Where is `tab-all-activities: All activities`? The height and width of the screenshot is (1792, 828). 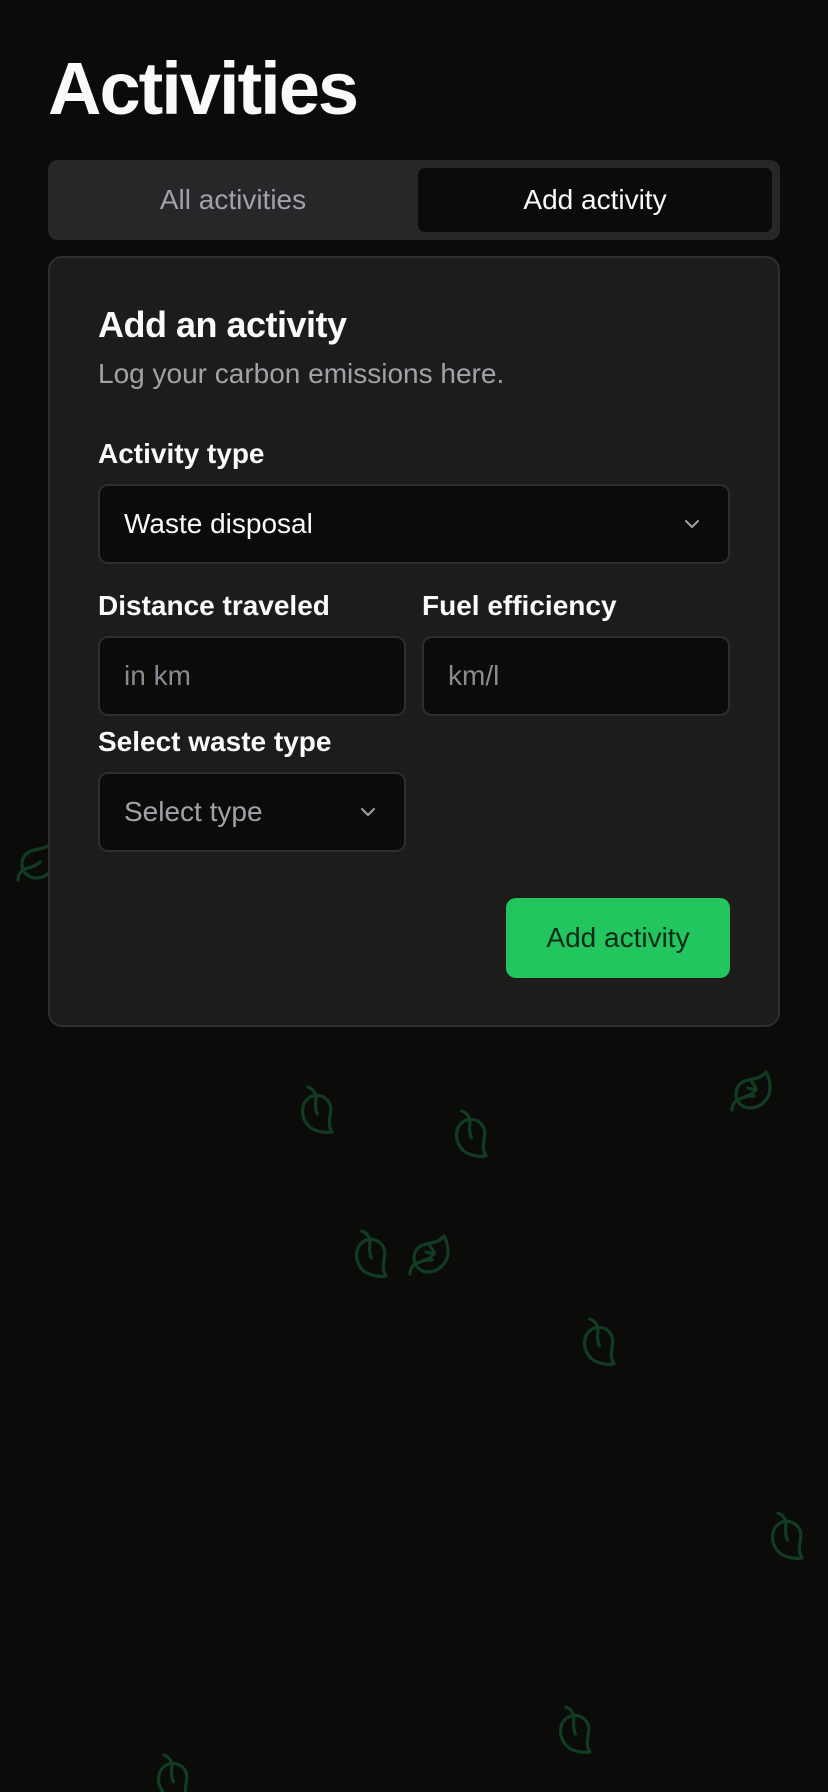
tab-all-activities: All activities is located at coordinates (233, 200).